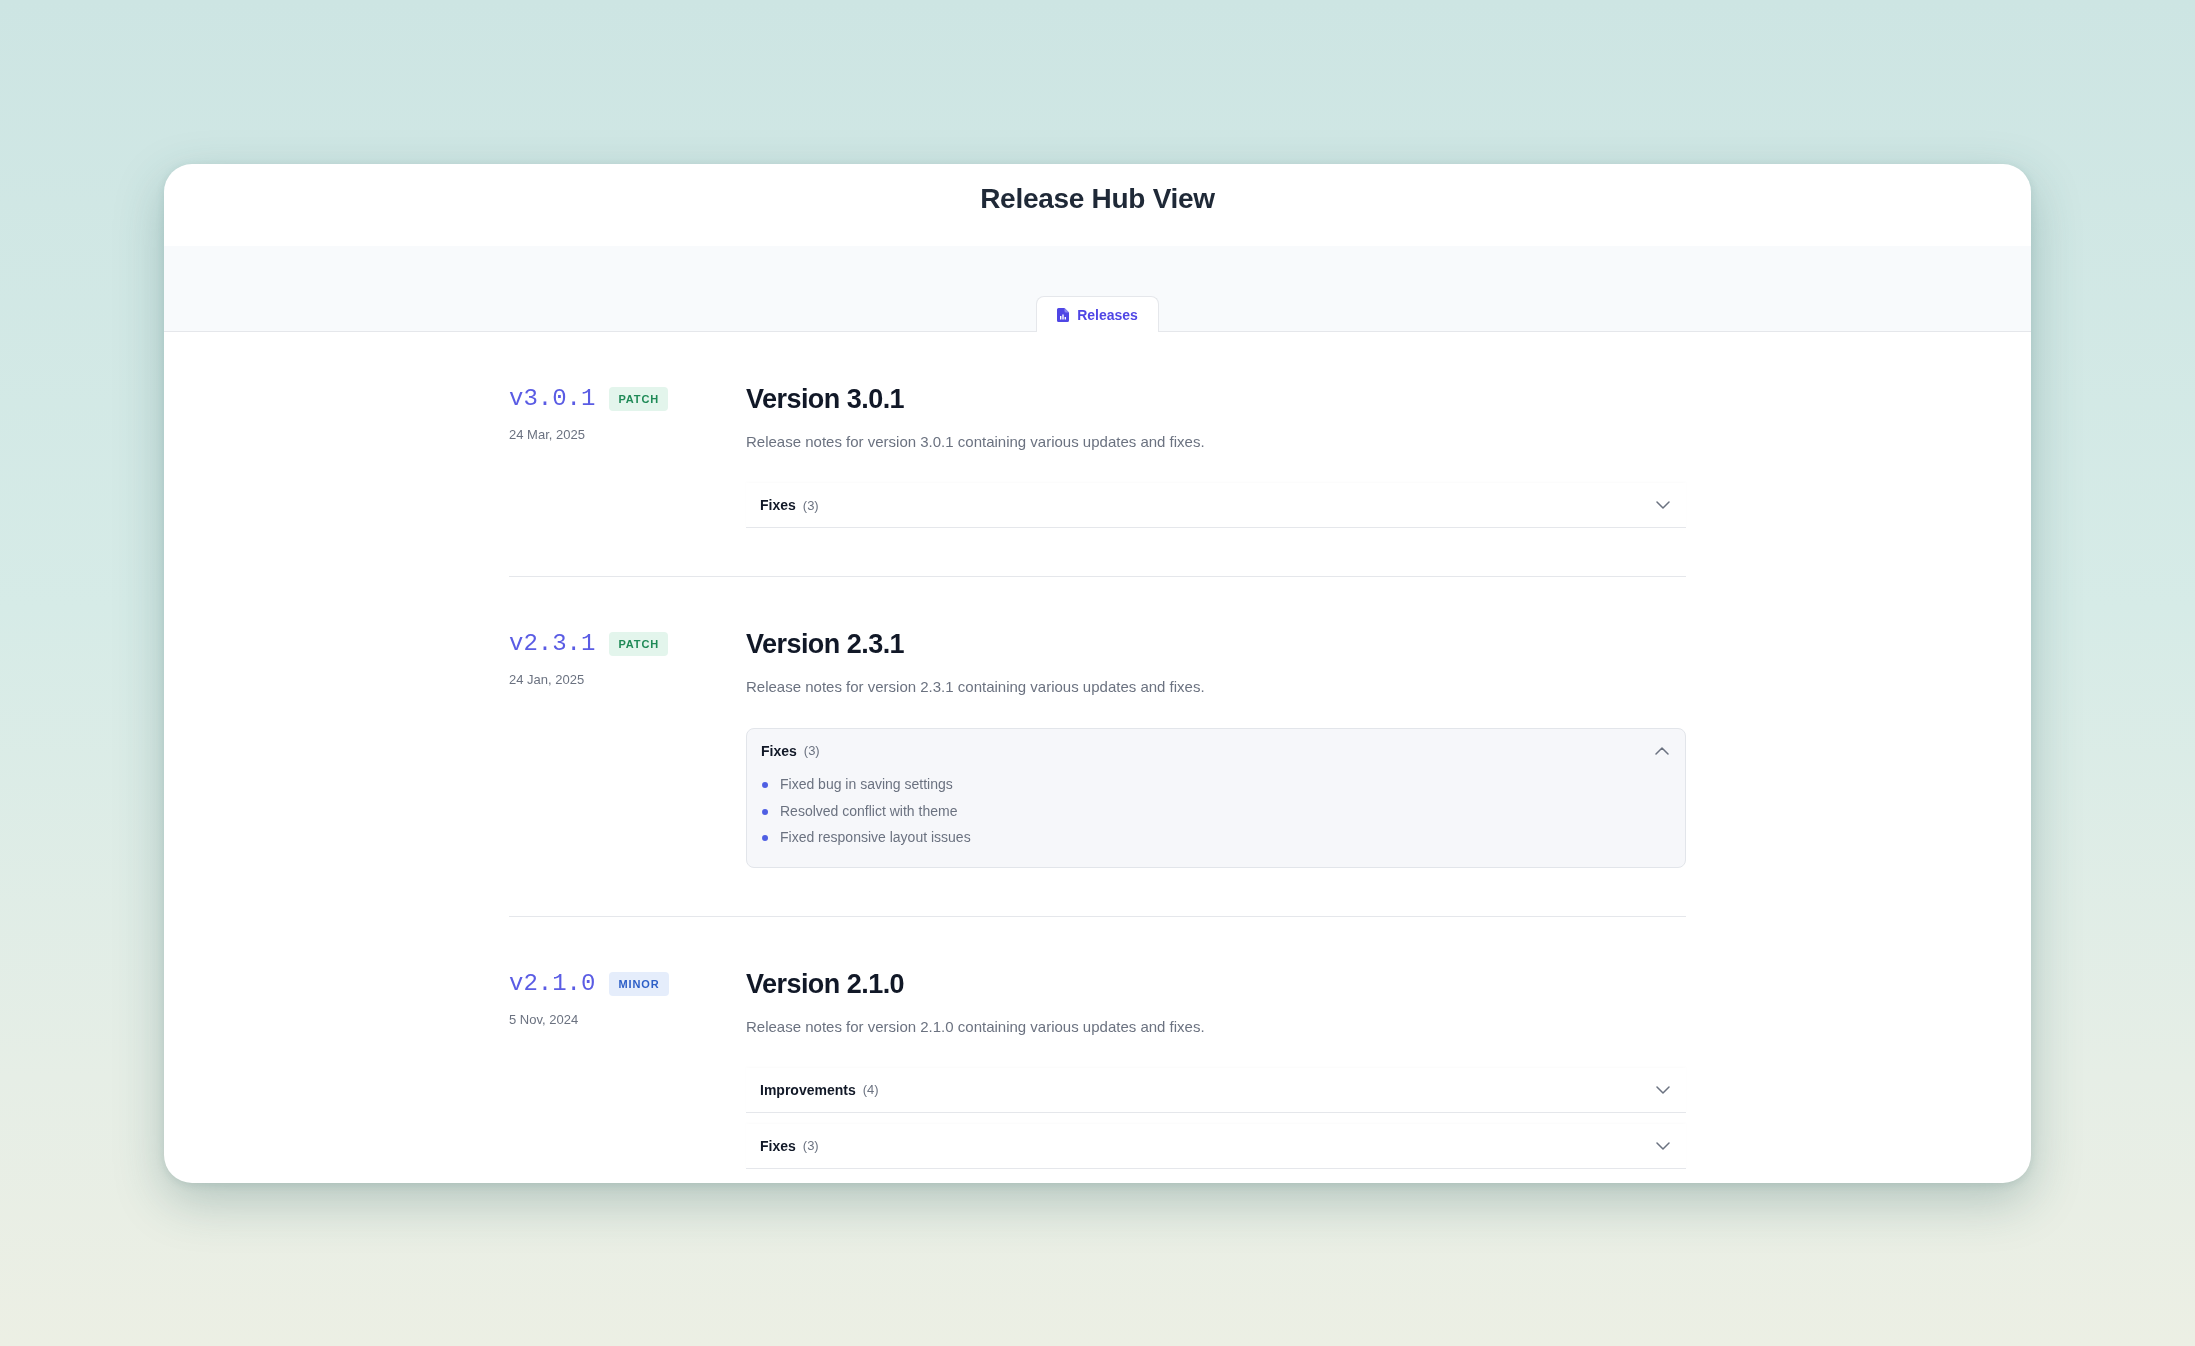  What do you see at coordinates (826, 984) in the screenshot?
I see `release-heading: Version 2.1.0` at bounding box center [826, 984].